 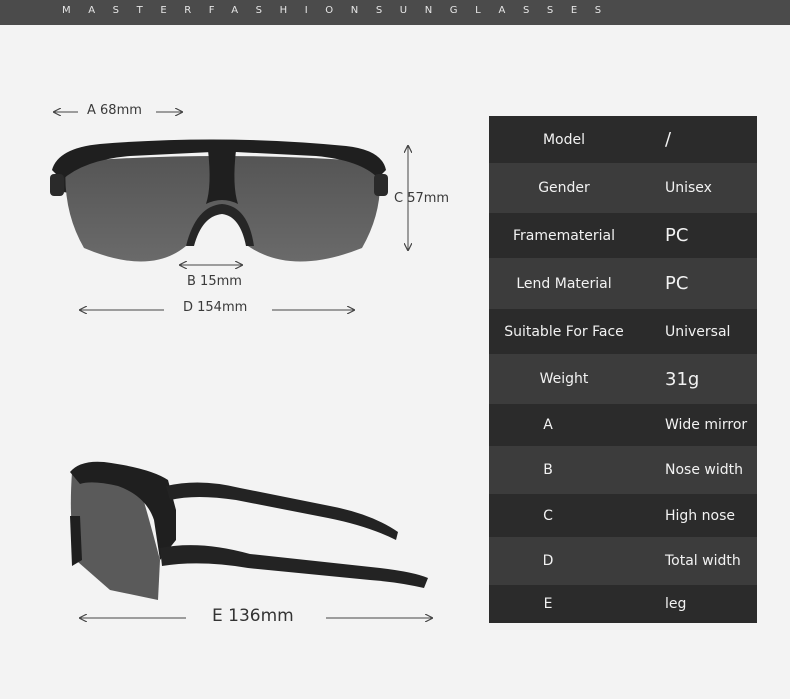 I want to click on spec-value: Total width, so click(x=703, y=561).